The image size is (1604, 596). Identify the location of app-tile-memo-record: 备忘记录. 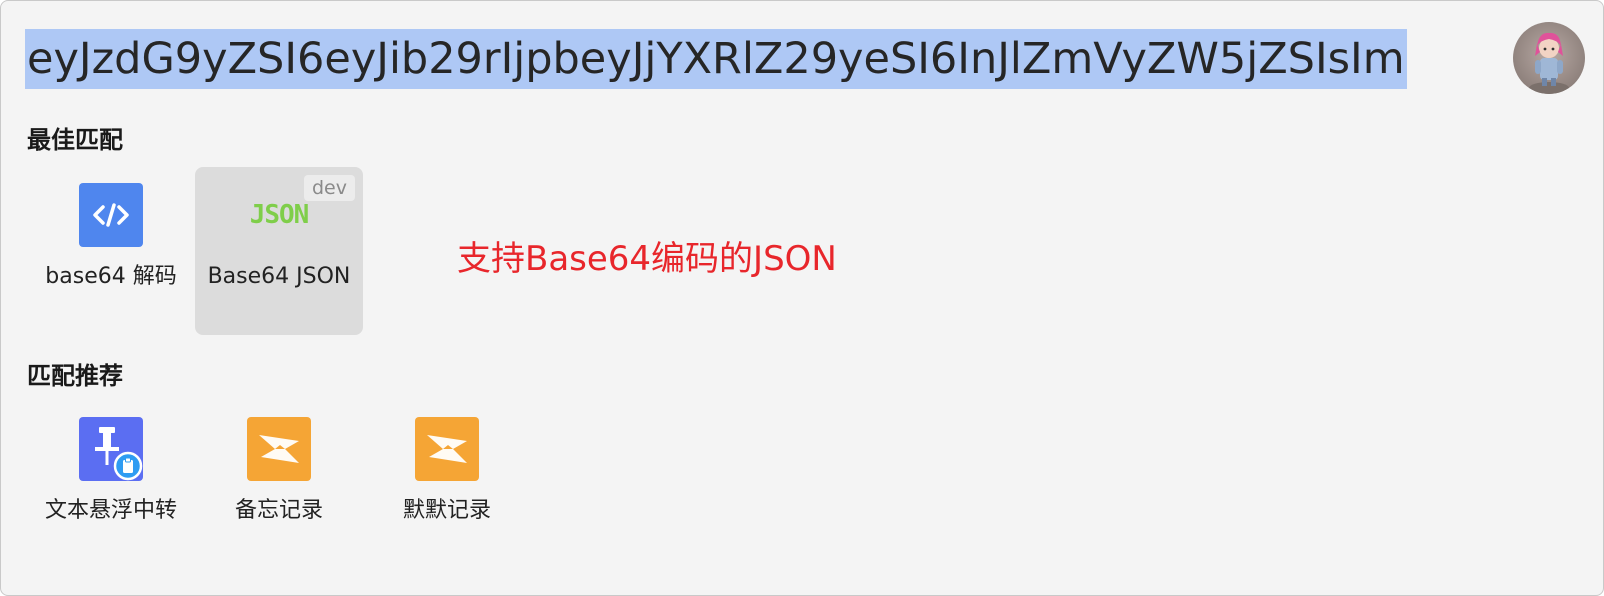
(279, 485).